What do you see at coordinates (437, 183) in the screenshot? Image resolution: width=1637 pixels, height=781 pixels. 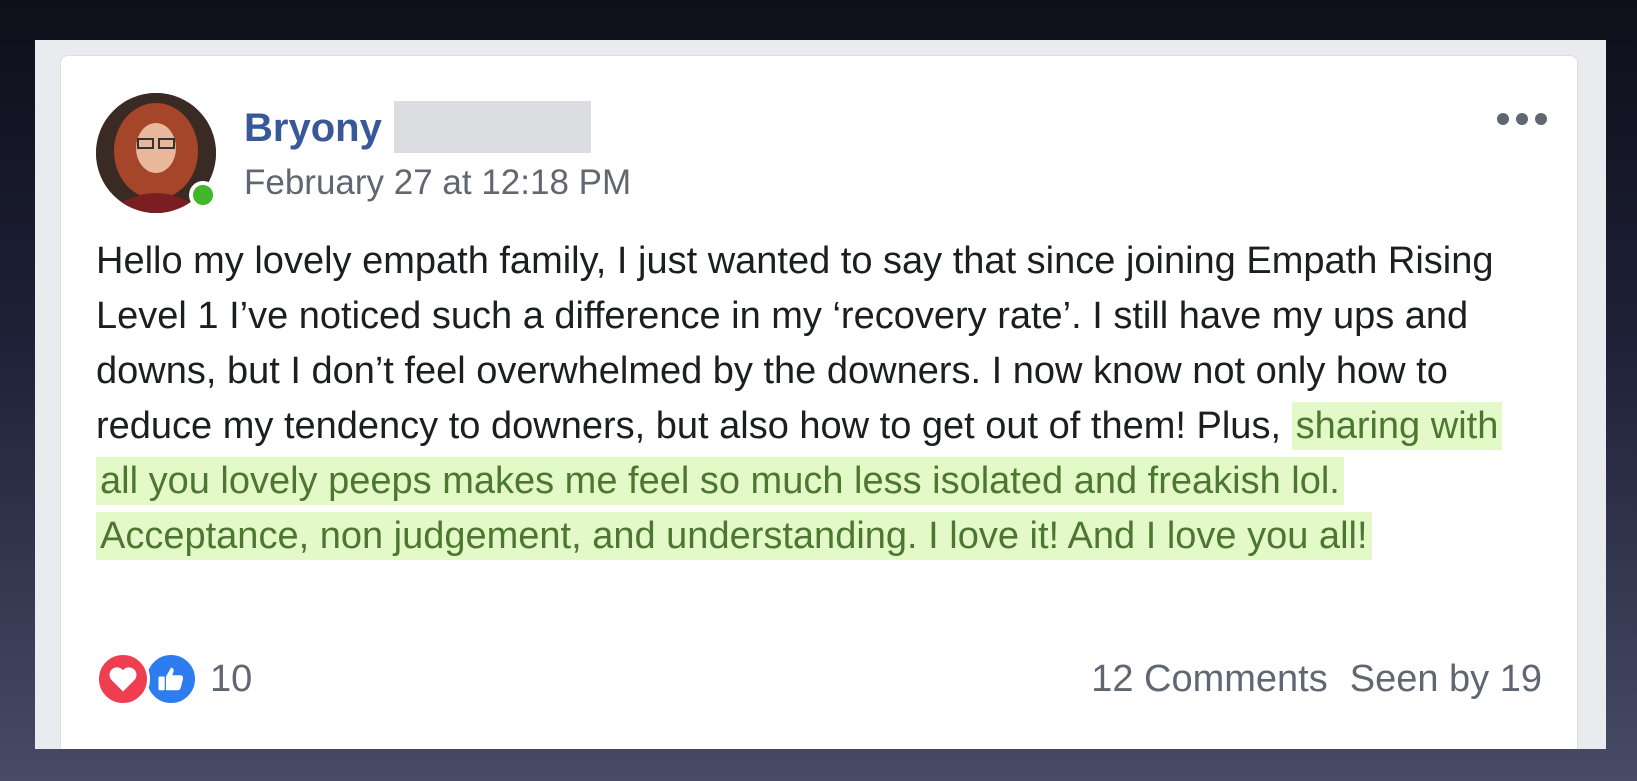 I see `post-timestamp: February 27 at 12:18 PM` at bounding box center [437, 183].